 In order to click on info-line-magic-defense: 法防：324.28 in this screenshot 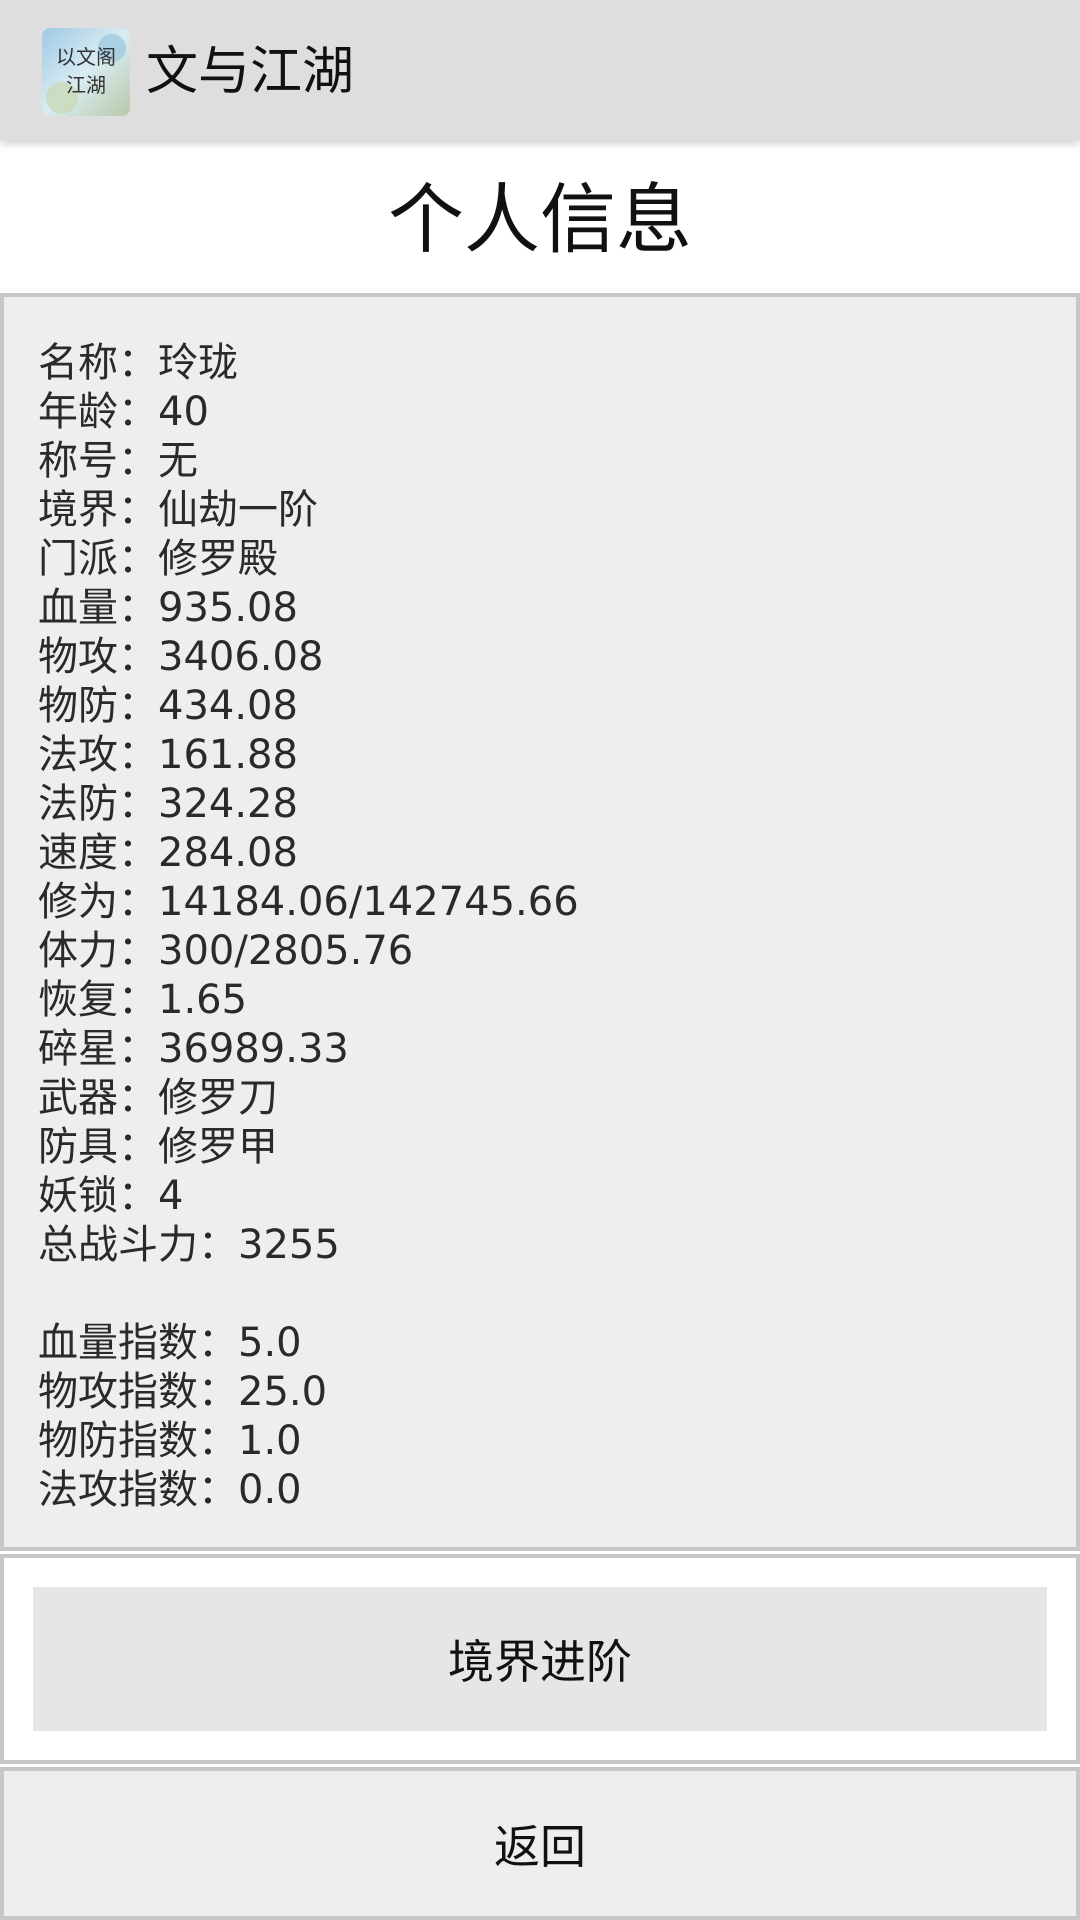, I will do `click(168, 804)`.